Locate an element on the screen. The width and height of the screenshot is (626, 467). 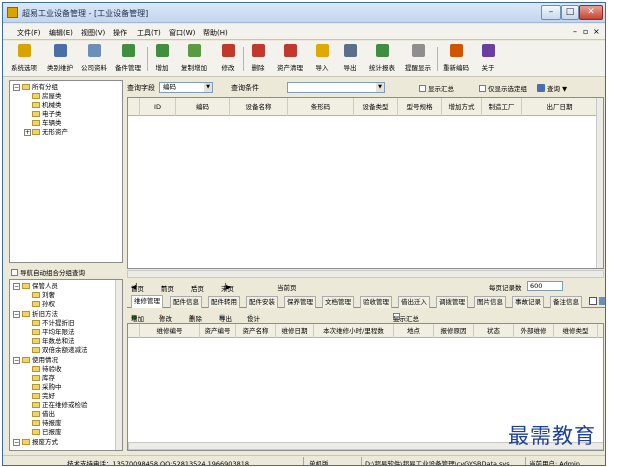
main-vertical-scrollbar is located at coordinates (599, 183).